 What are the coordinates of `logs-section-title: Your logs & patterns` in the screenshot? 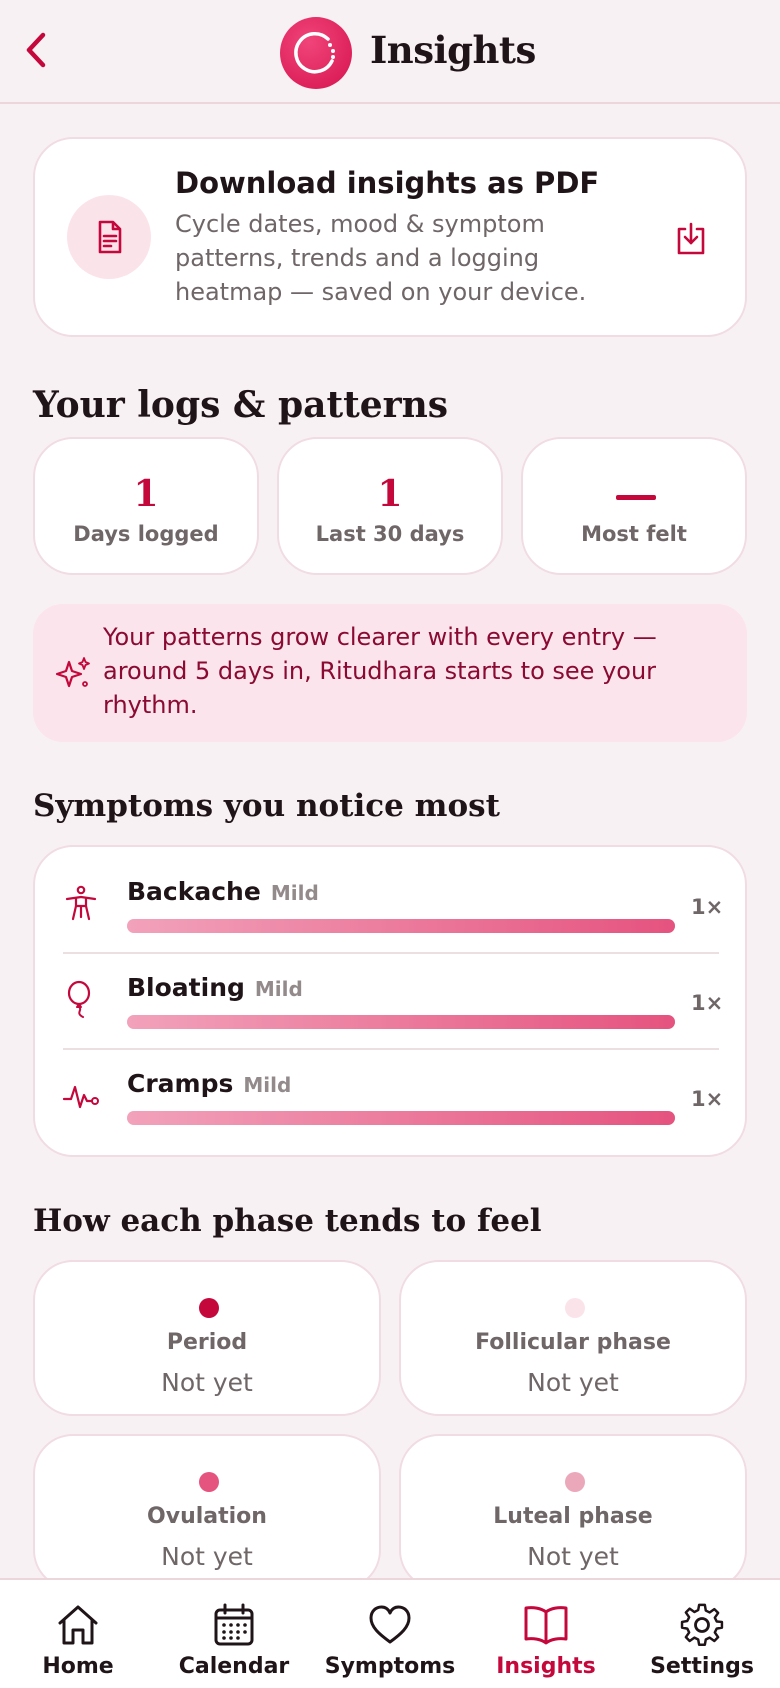 It's located at (241, 405).